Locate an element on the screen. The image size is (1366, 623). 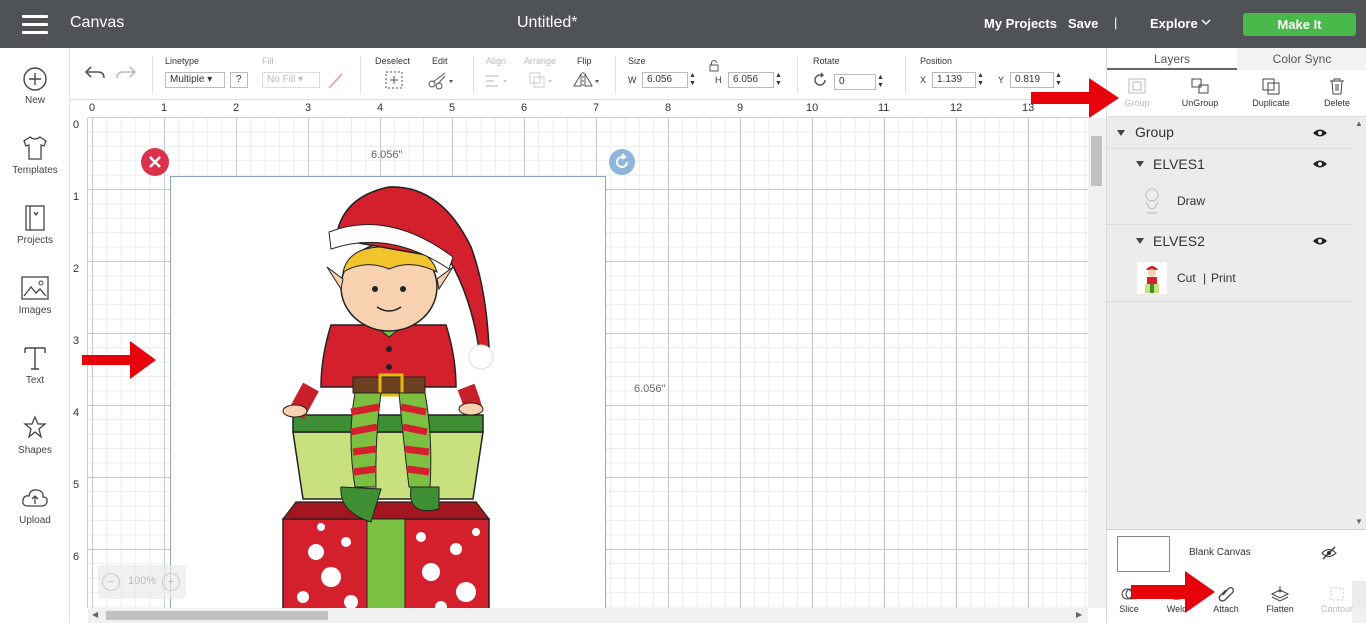
sidebar-item-images: Images is located at coordinates (35, 295).